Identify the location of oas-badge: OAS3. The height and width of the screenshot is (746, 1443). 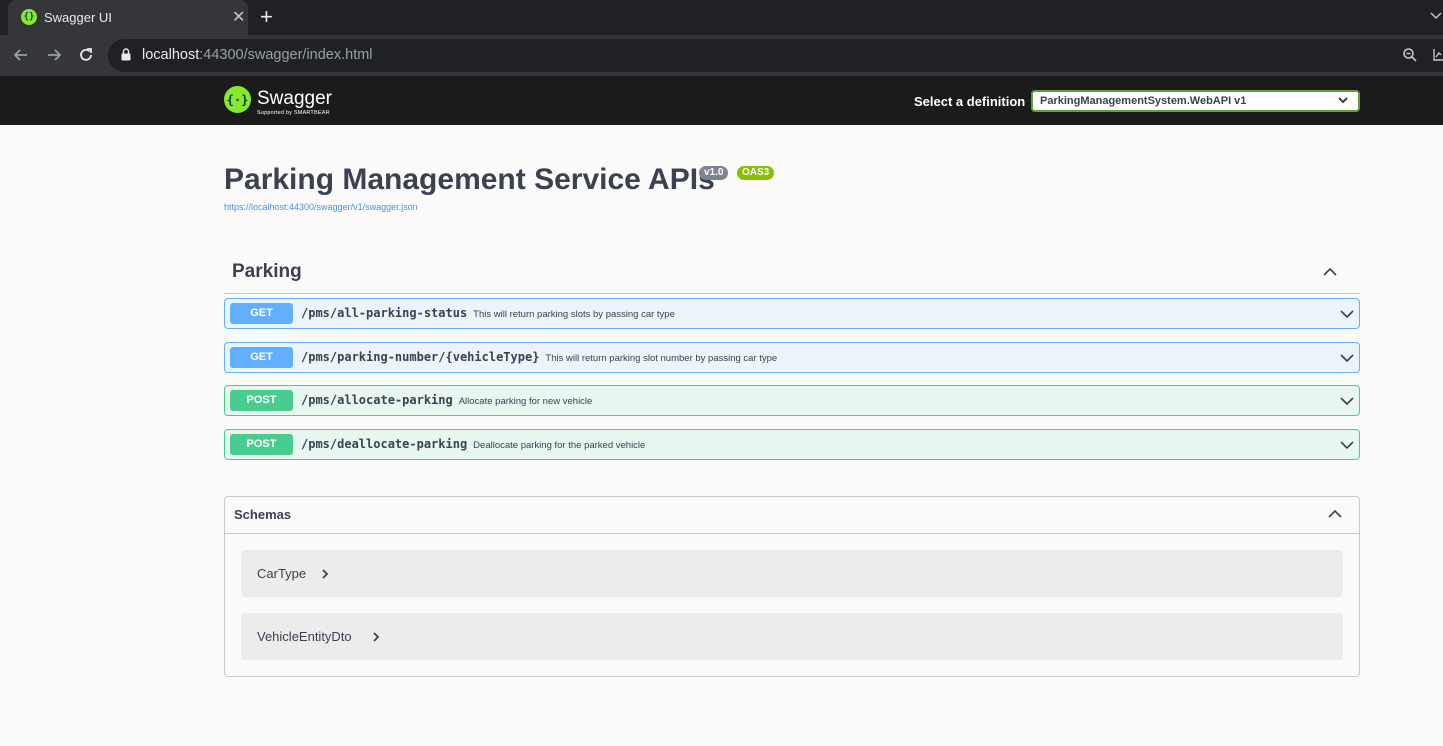
(756, 173).